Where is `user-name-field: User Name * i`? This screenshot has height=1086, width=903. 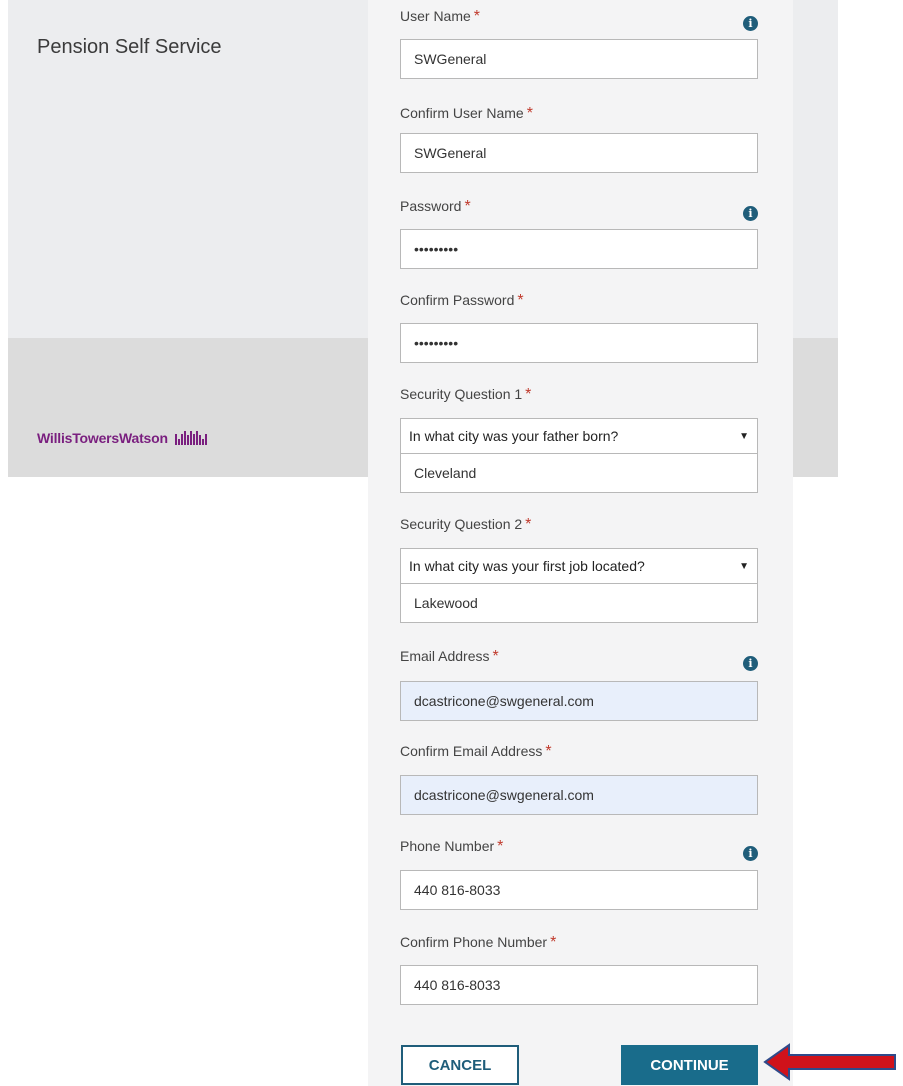 user-name-field: User Name * i is located at coordinates (579, 43).